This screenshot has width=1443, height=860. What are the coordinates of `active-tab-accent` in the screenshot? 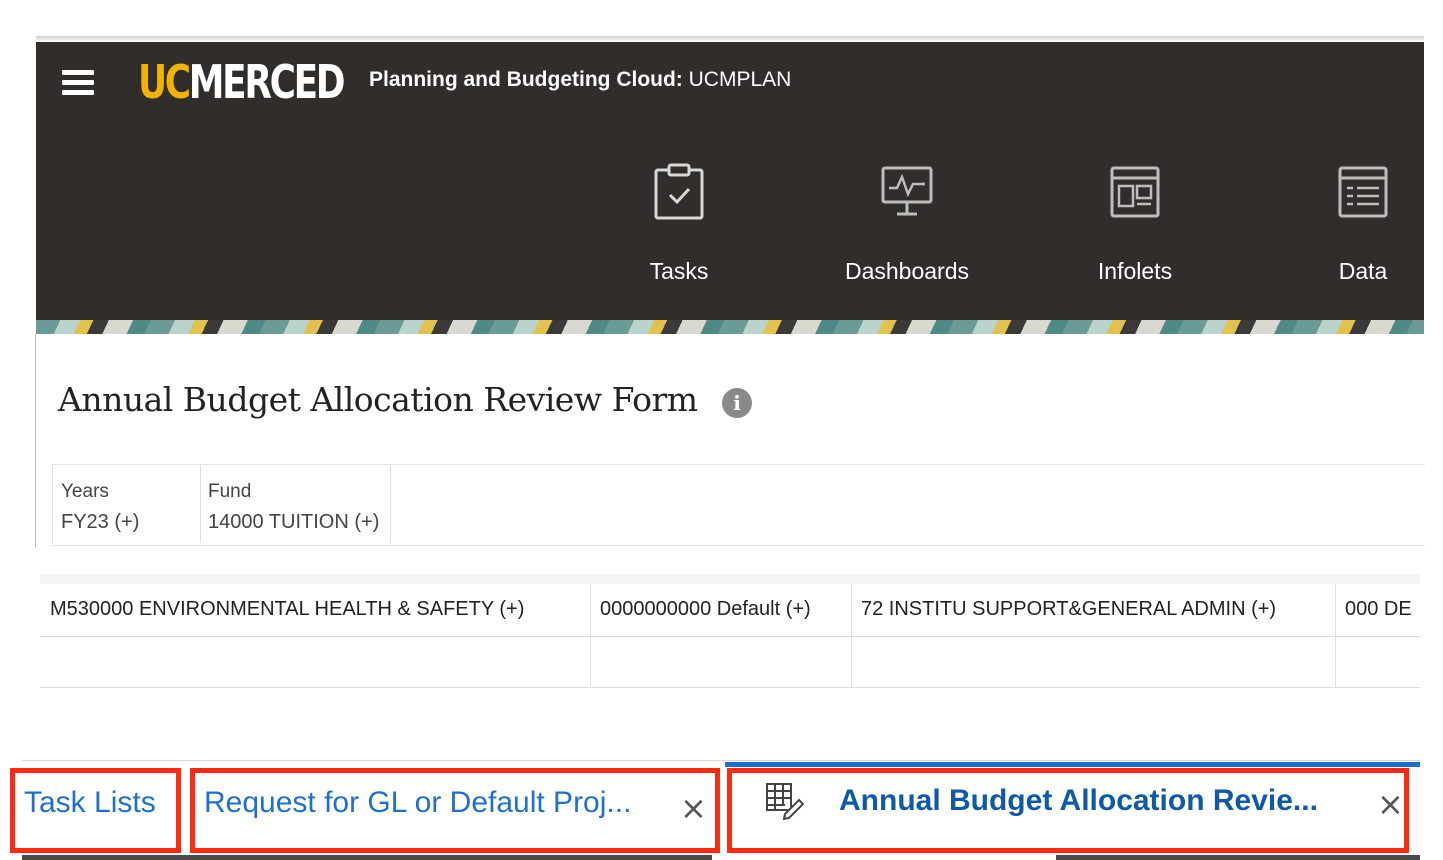 It's located at (1072, 764).